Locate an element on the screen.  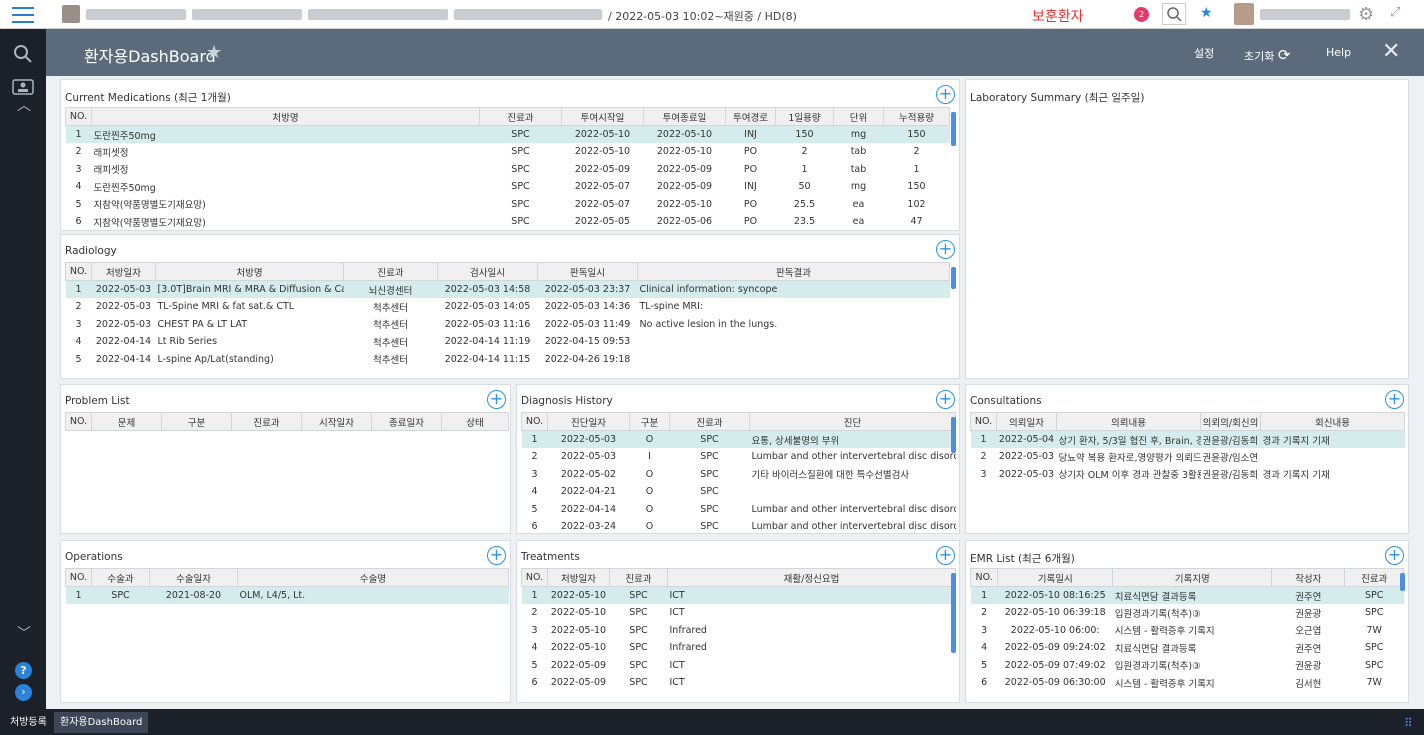
column-header: 처방일자 is located at coordinates (123, 271).